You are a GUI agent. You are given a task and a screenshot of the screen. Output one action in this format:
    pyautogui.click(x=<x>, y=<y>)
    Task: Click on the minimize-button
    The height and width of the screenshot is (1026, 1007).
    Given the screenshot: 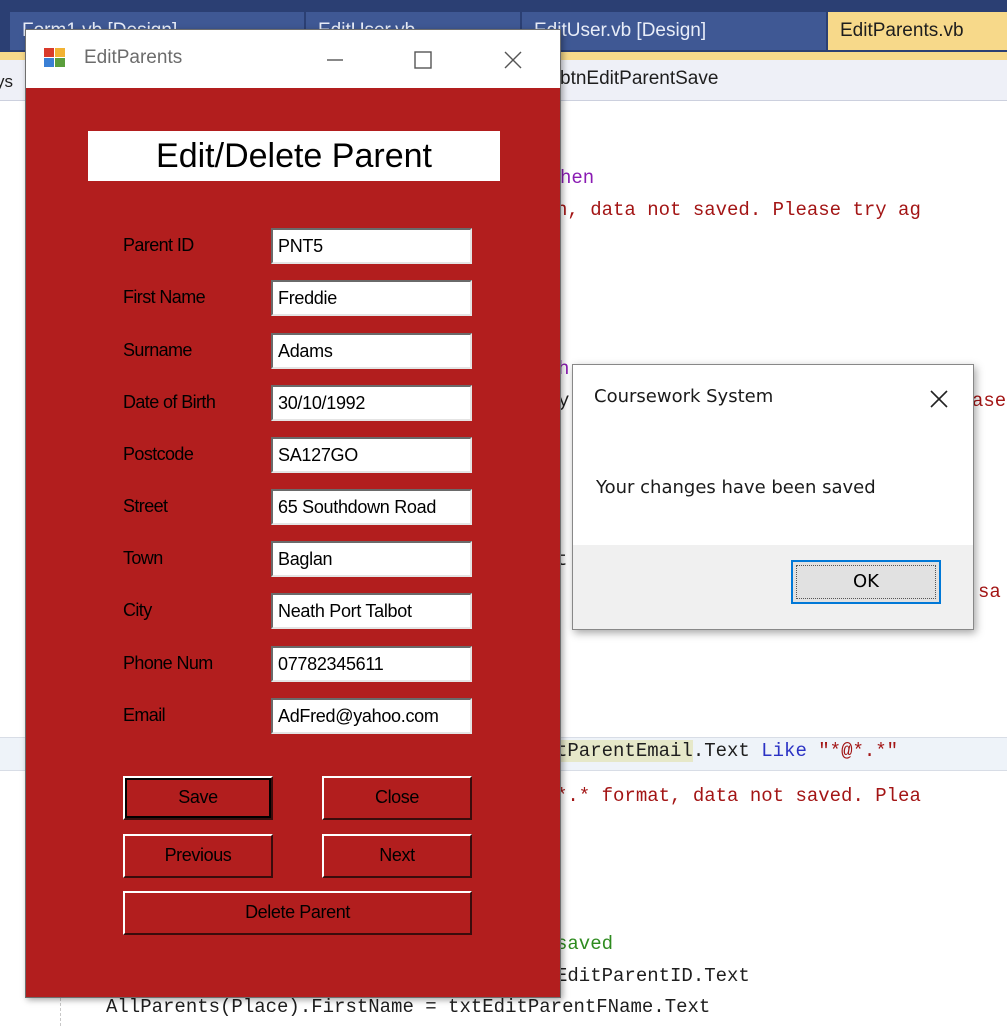 What is the action you would take?
    pyautogui.click(x=335, y=59)
    